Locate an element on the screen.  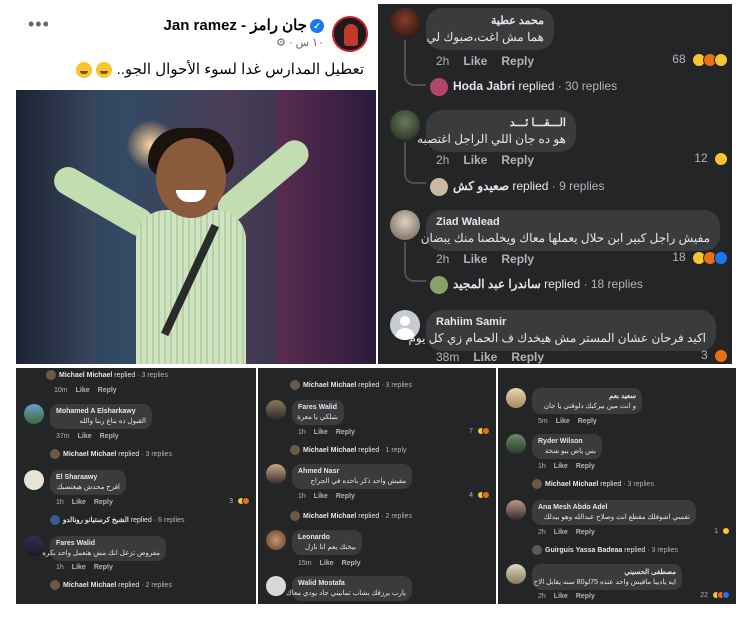
comment-time: 5m is located at coordinates (543, 421).